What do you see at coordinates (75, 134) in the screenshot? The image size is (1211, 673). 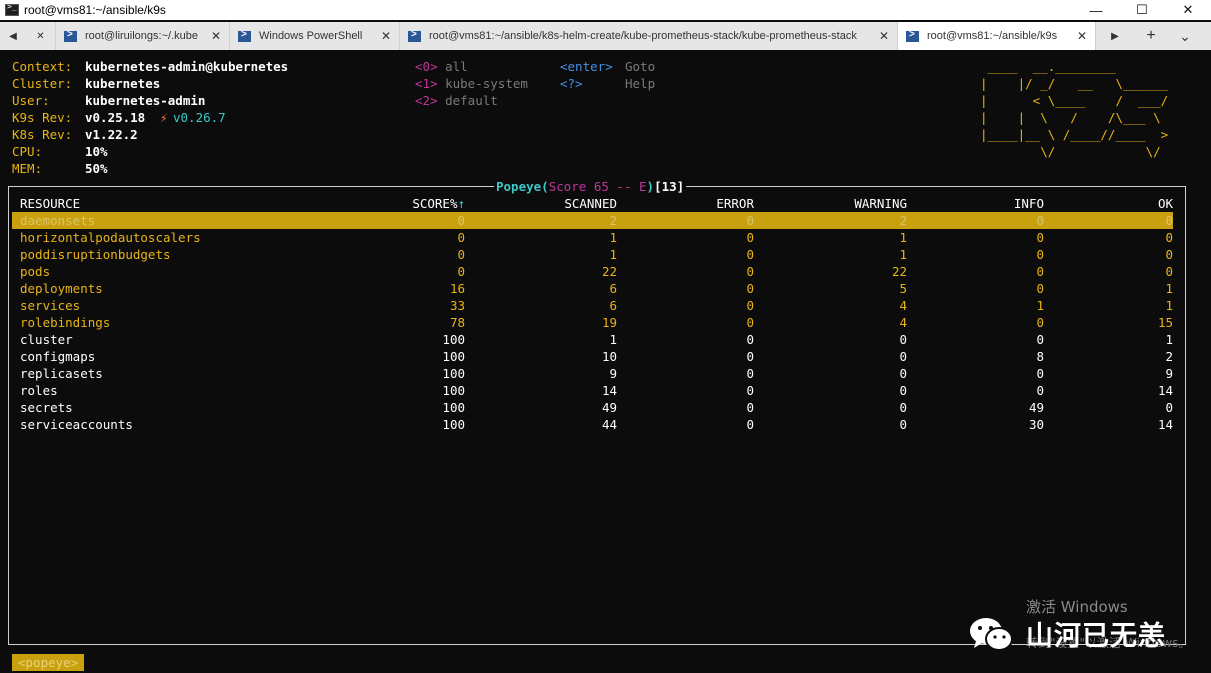 I see `k8s-rev-row: K8s Rev: v1.22.2` at bounding box center [75, 134].